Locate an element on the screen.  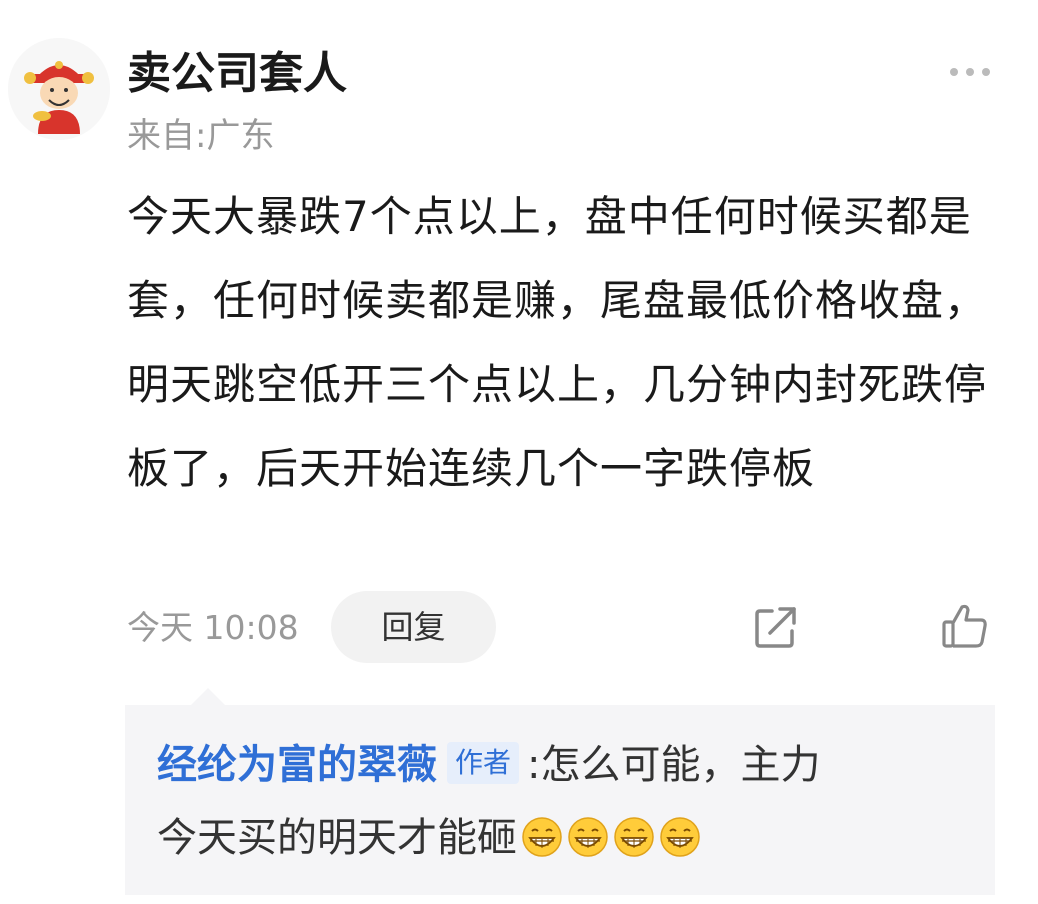
caishen-avatar-icon is located at coordinates (59, 89).